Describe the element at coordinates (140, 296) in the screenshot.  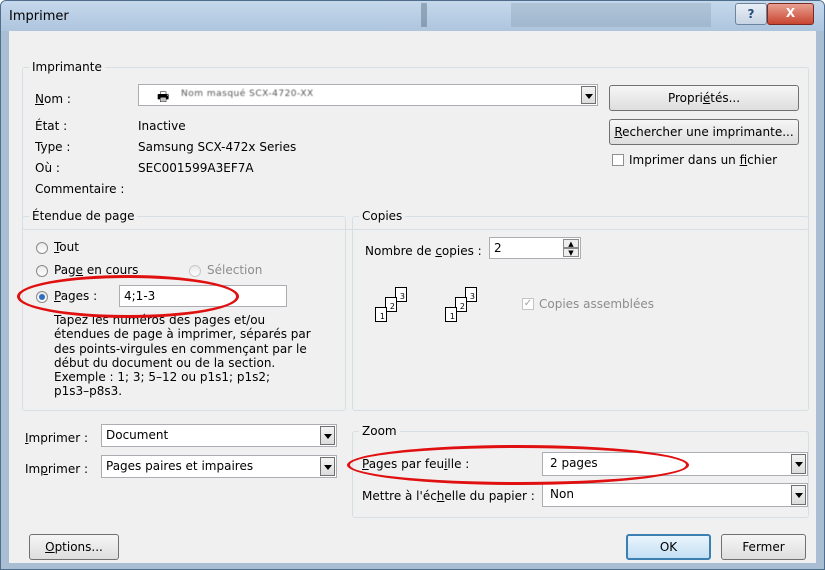
I see `pages-input-value: 4;1-3` at that location.